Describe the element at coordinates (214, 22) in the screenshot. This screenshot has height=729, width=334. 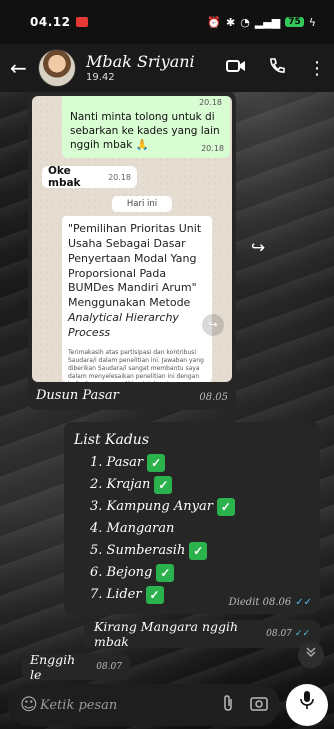
I see `alarm-icon: ⏰` at that location.